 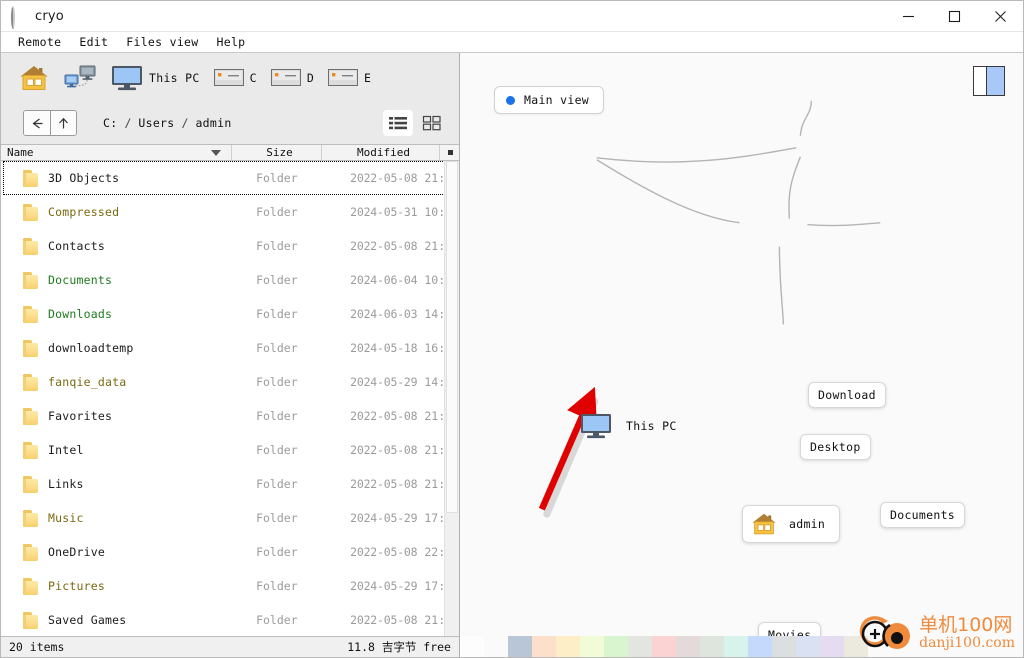 I want to click on graph-node-admin: admin, so click(x=791, y=524).